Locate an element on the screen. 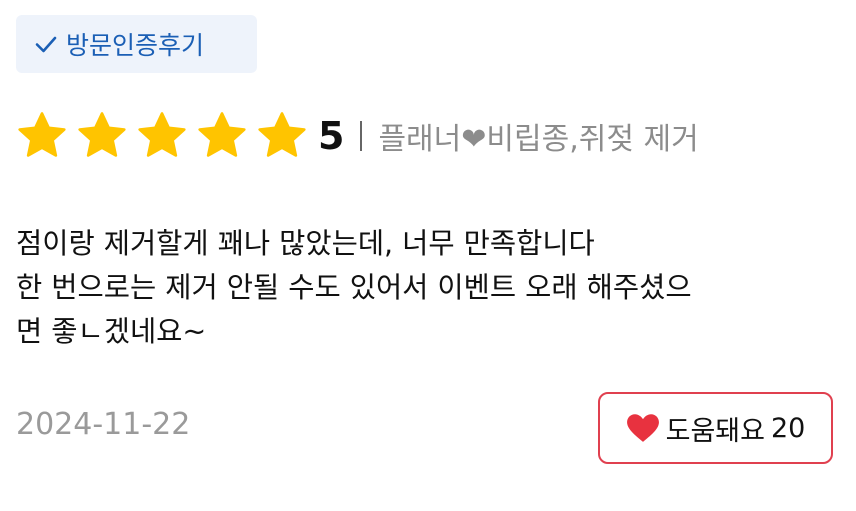 The height and width of the screenshot is (511, 856). check-icon is located at coordinates (46, 44).